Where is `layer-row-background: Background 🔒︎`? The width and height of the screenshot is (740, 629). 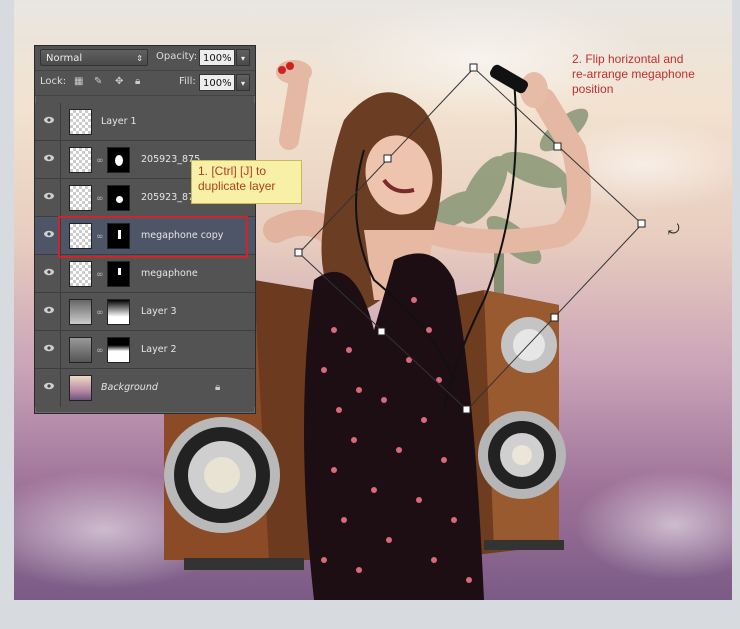
layer-row-background: Background 🔒︎ is located at coordinates (145, 388).